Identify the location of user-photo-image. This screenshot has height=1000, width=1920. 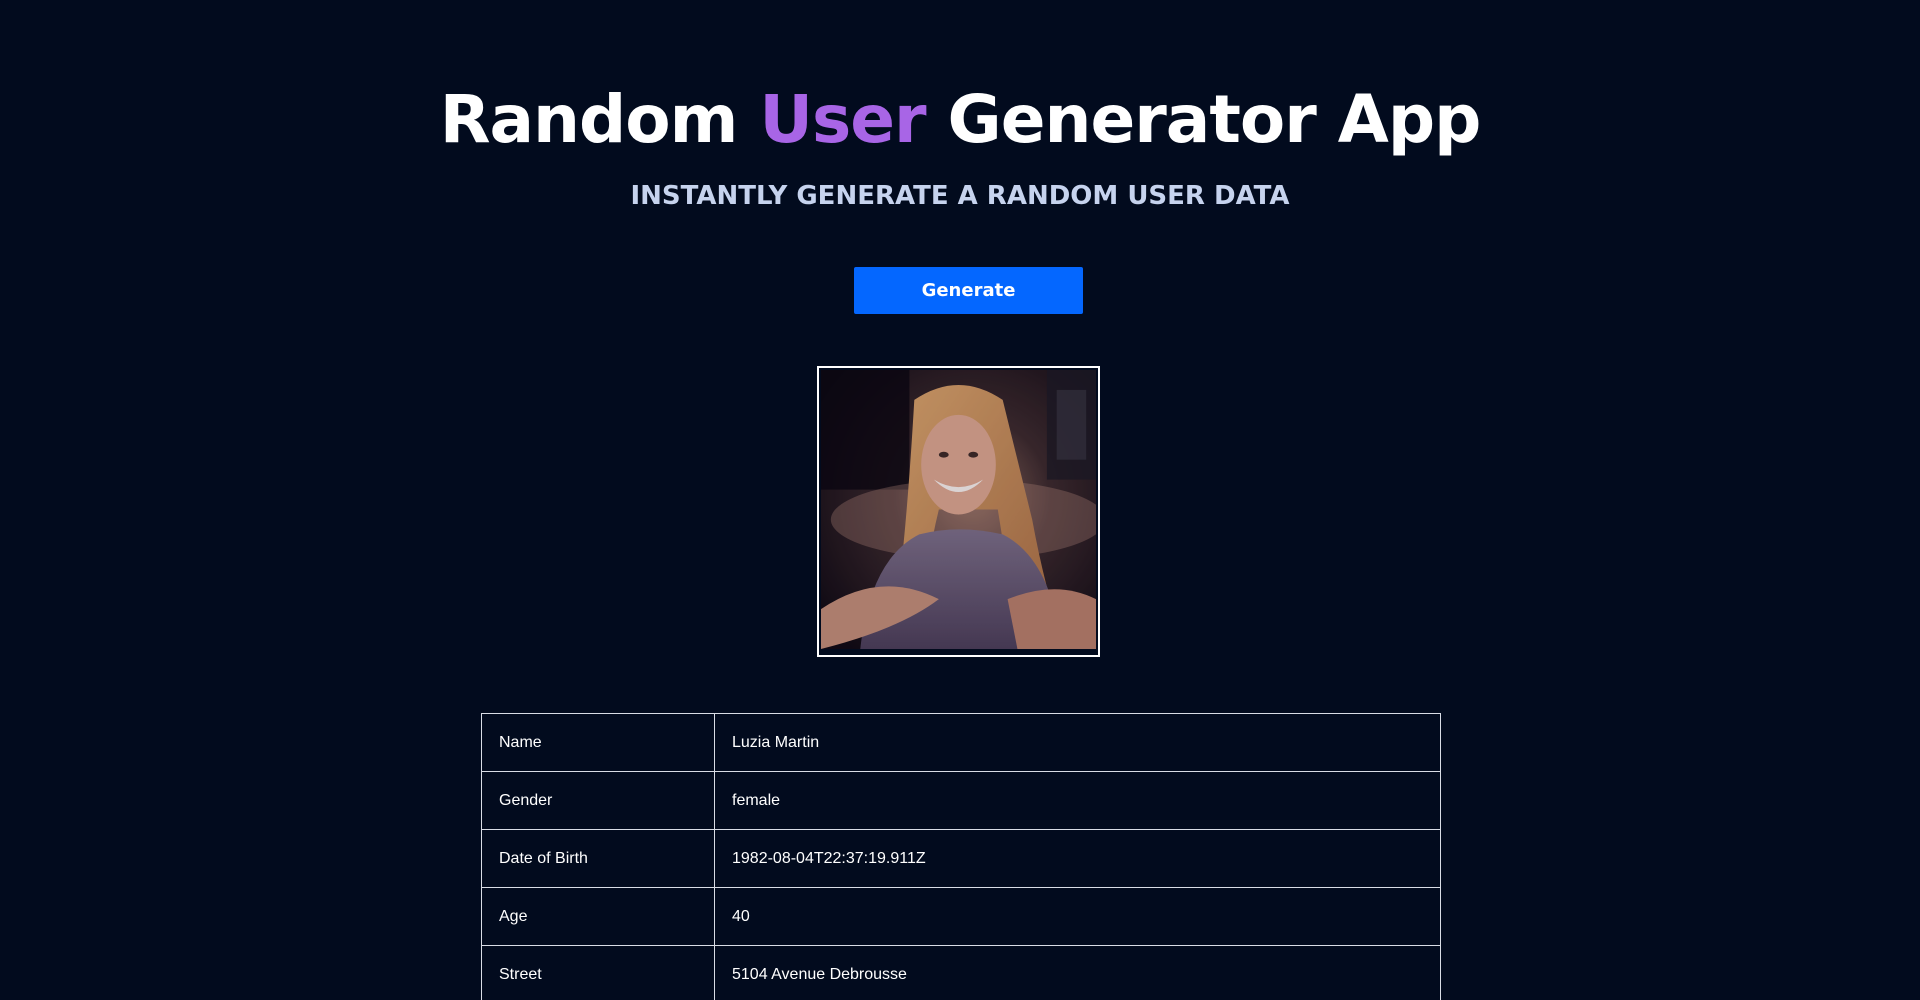
(958, 509).